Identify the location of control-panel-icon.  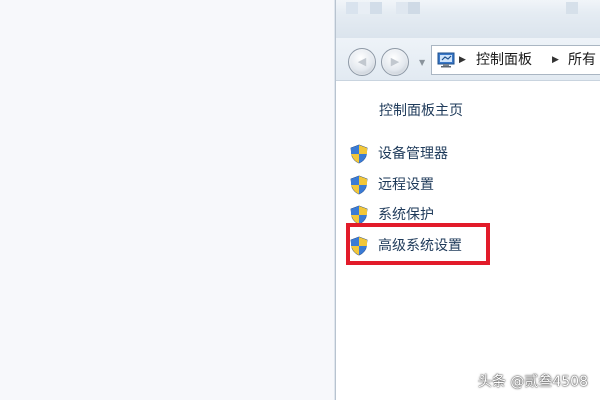
(446, 60).